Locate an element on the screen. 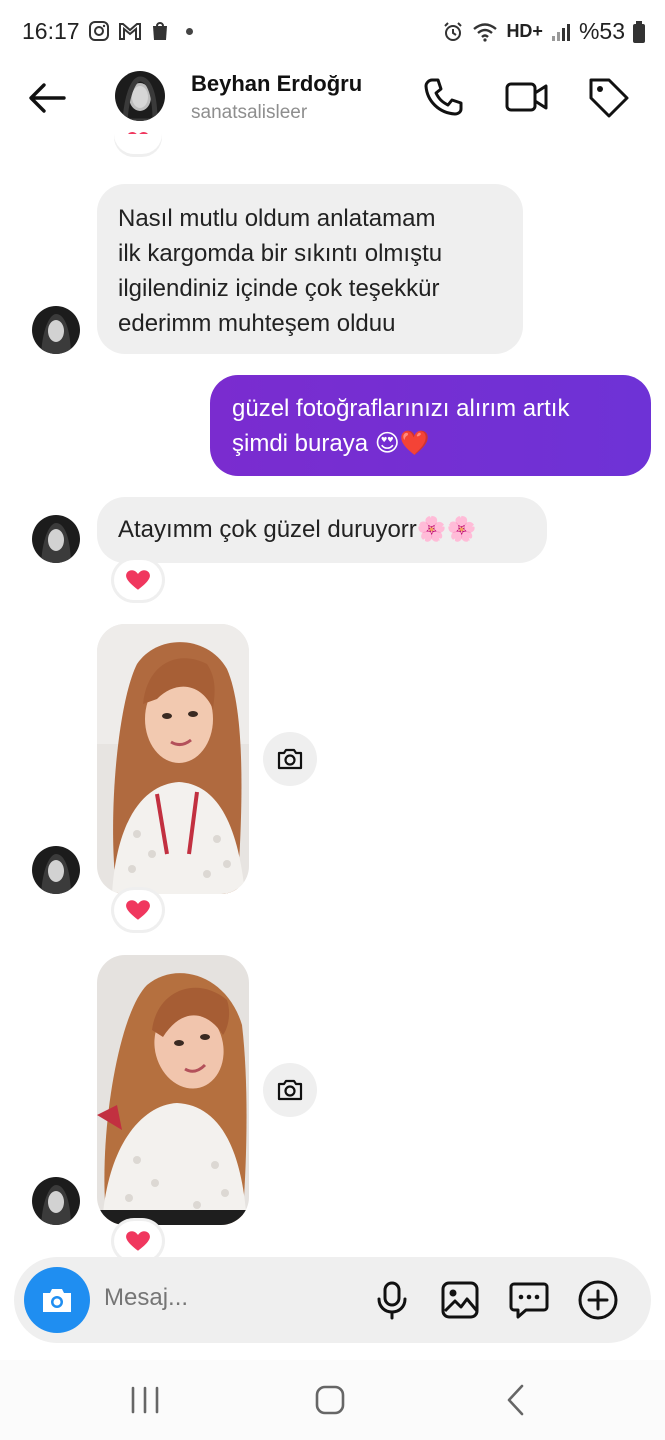  microphone-icon is located at coordinates (392, 1300).